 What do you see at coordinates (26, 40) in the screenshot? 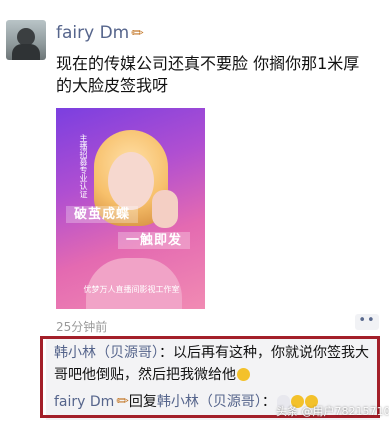
I see `user-avatar` at bounding box center [26, 40].